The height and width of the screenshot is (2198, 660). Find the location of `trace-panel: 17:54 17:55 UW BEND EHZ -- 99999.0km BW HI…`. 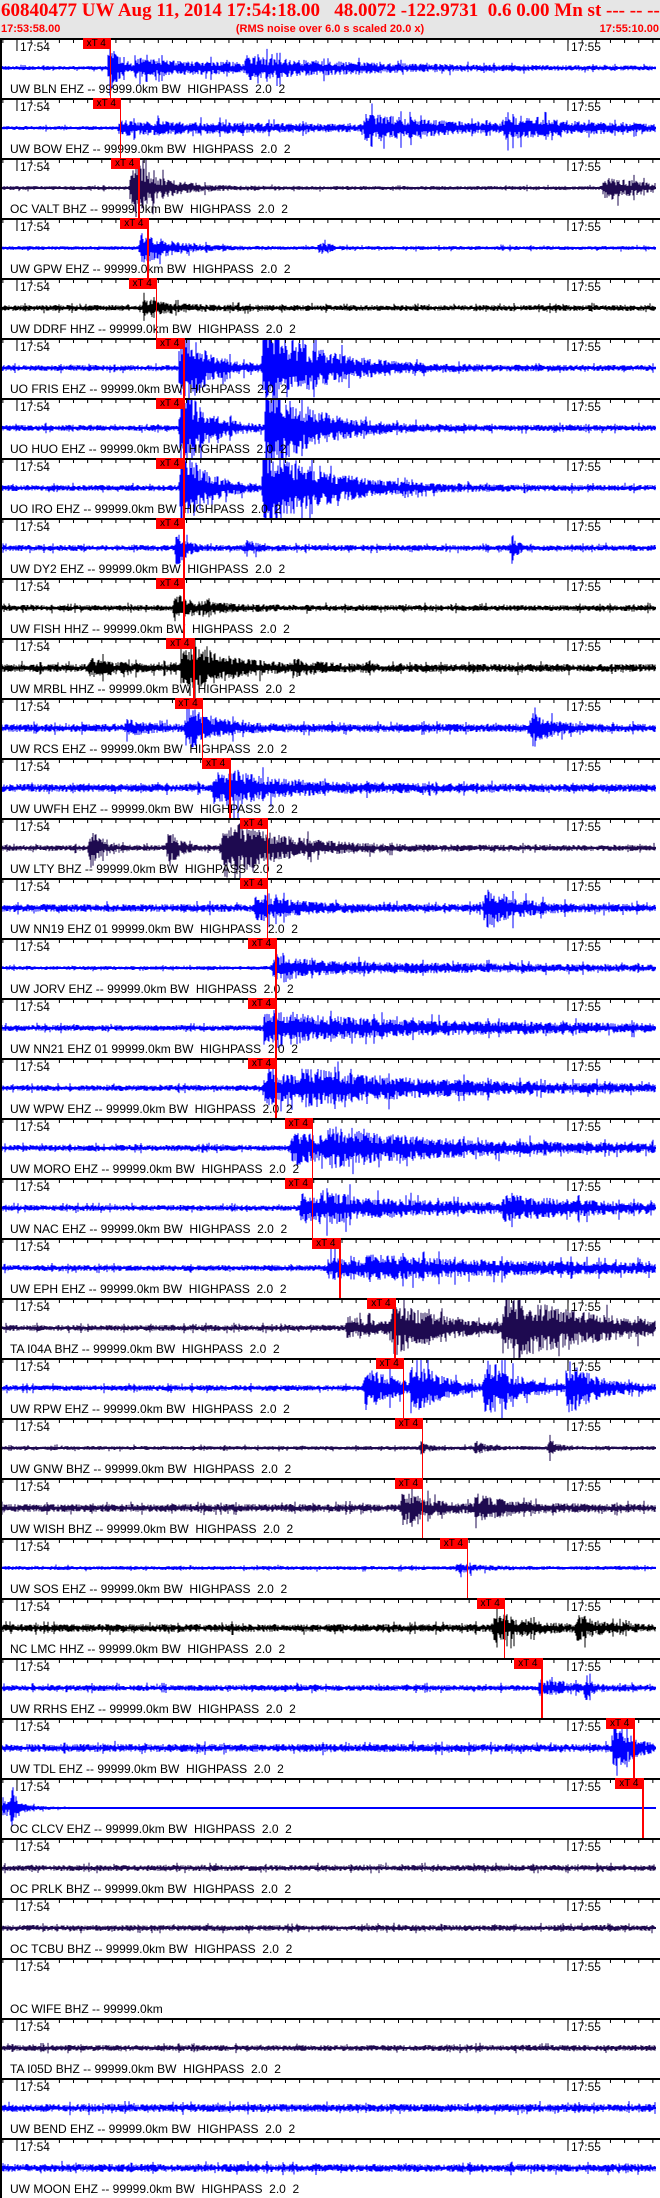

trace-panel: 17:54 17:55 UW BEND EHZ -- 99999.0km BW HI… is located at coordinates (330, 2108).